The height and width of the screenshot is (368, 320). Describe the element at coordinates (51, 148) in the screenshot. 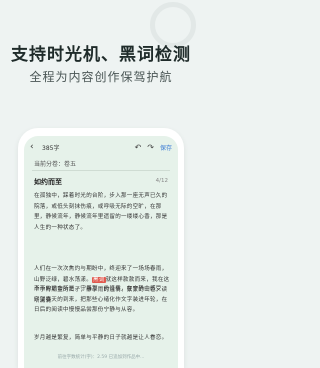

I see `word-count: 385字` at that location.